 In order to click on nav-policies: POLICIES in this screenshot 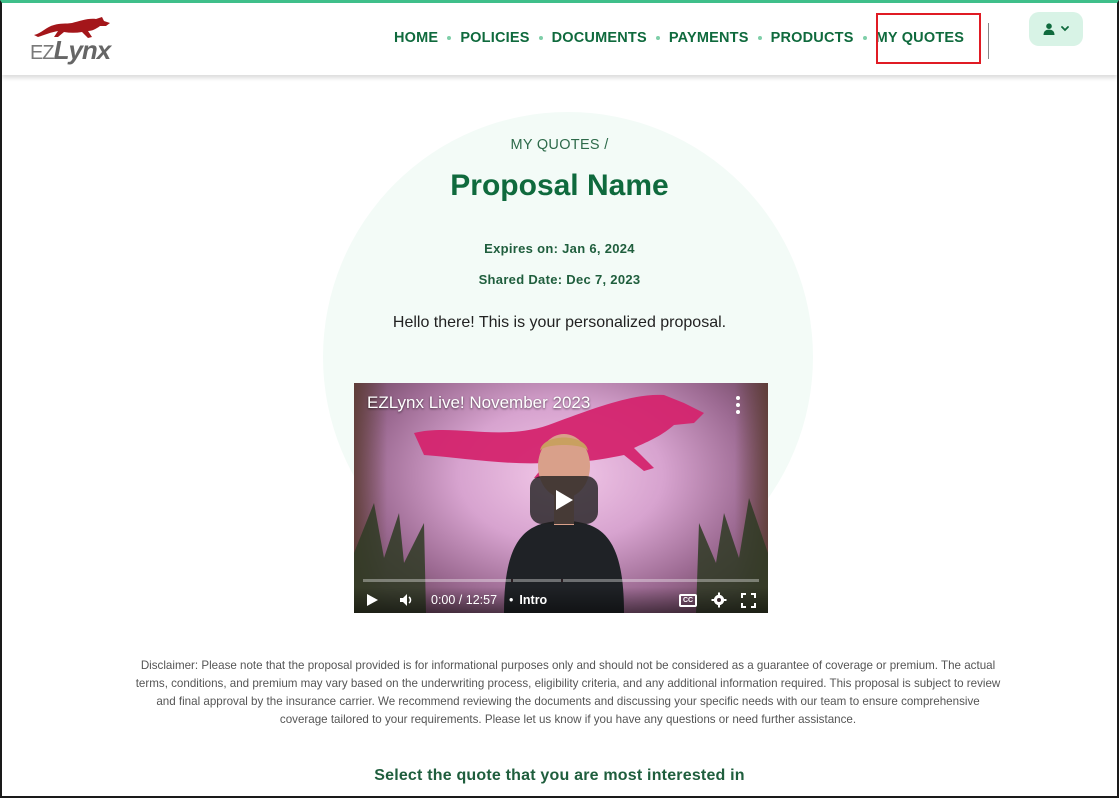, I will do `click(494, 38)`.